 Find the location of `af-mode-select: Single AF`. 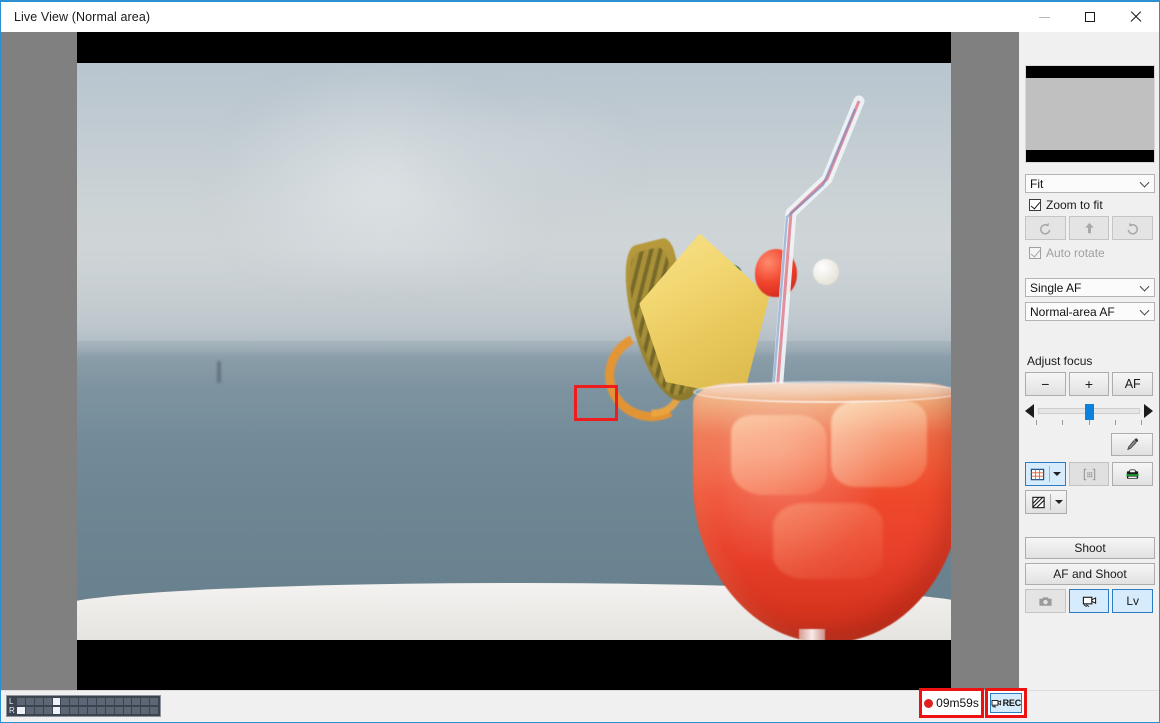

af-mode-select: Single AF is located at coordinates (1090, 287).